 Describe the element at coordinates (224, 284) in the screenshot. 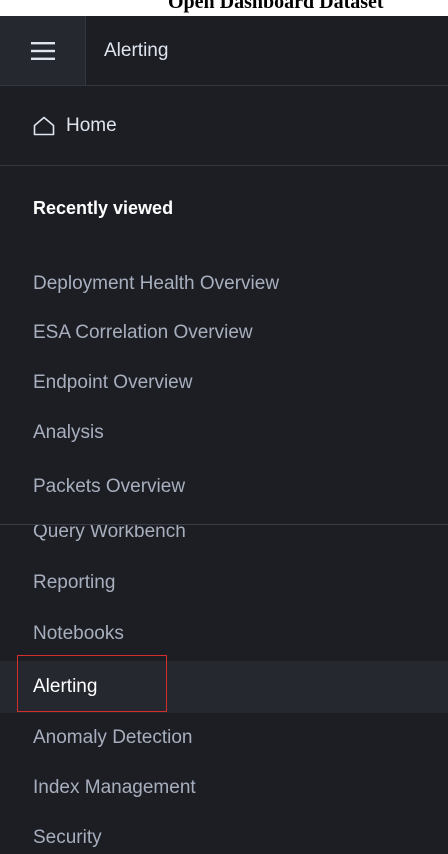

I see `recent-item-deployment-health-overview: Deployment Health Overview` at that location.